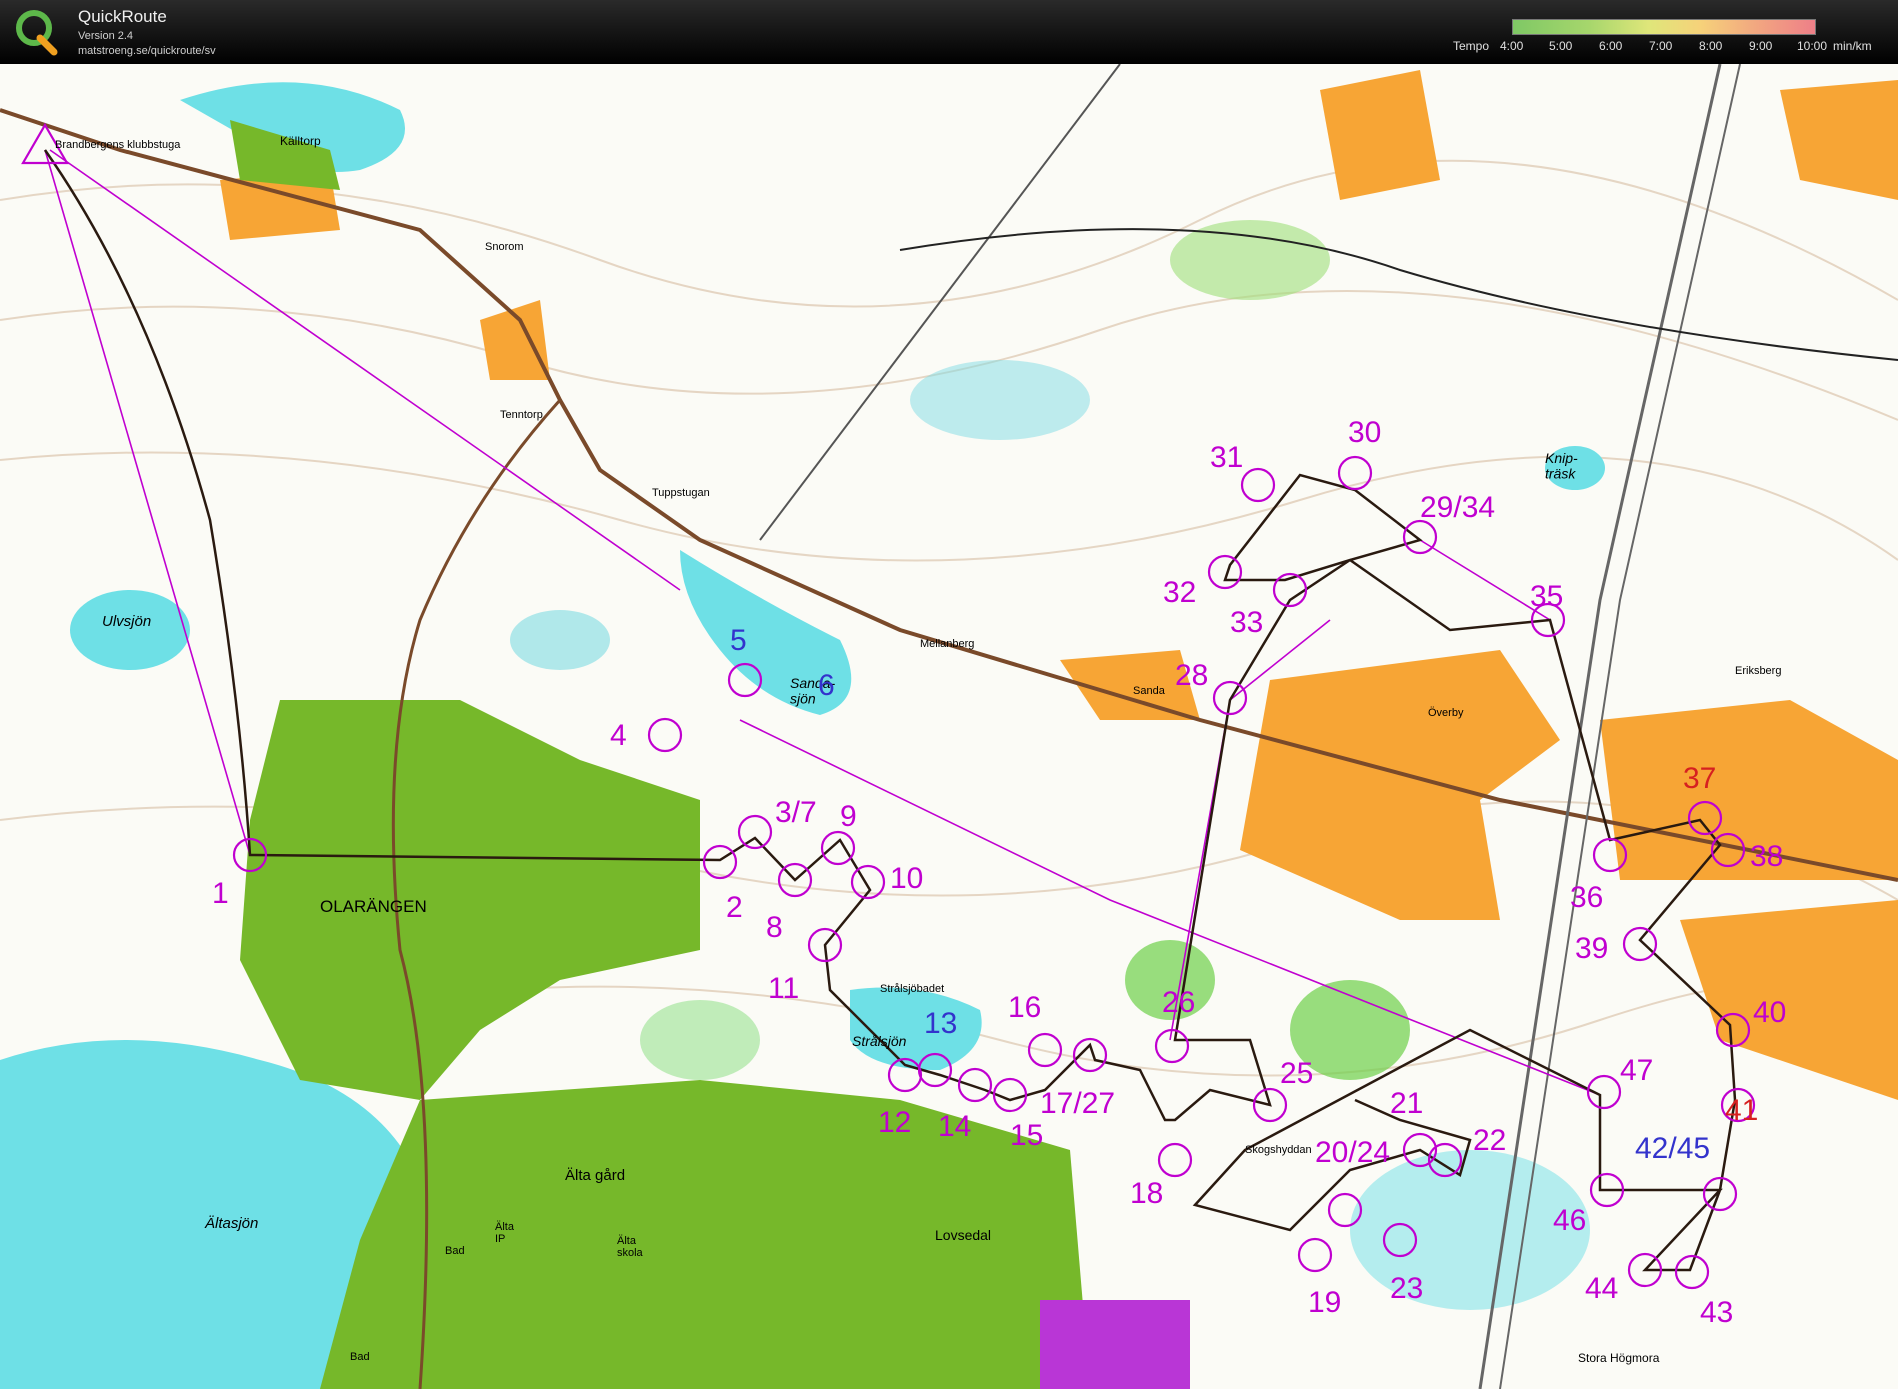 This screenshot has height=1389, width=1898. Describe the element at coordinates (1769, 1012) in the screenshot. I see `control-number: 40` at that location.